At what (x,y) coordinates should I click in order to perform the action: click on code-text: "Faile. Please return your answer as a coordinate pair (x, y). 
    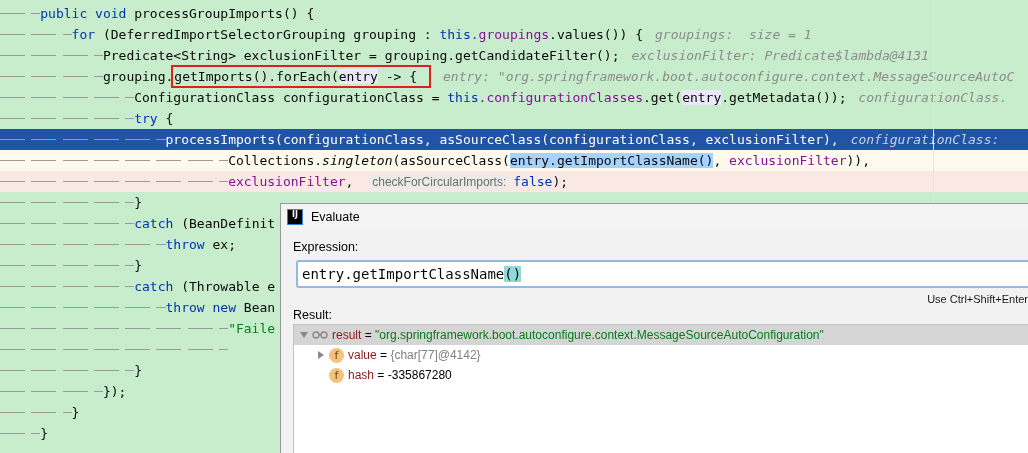
    Looking at the image, I should click on (252, 328).